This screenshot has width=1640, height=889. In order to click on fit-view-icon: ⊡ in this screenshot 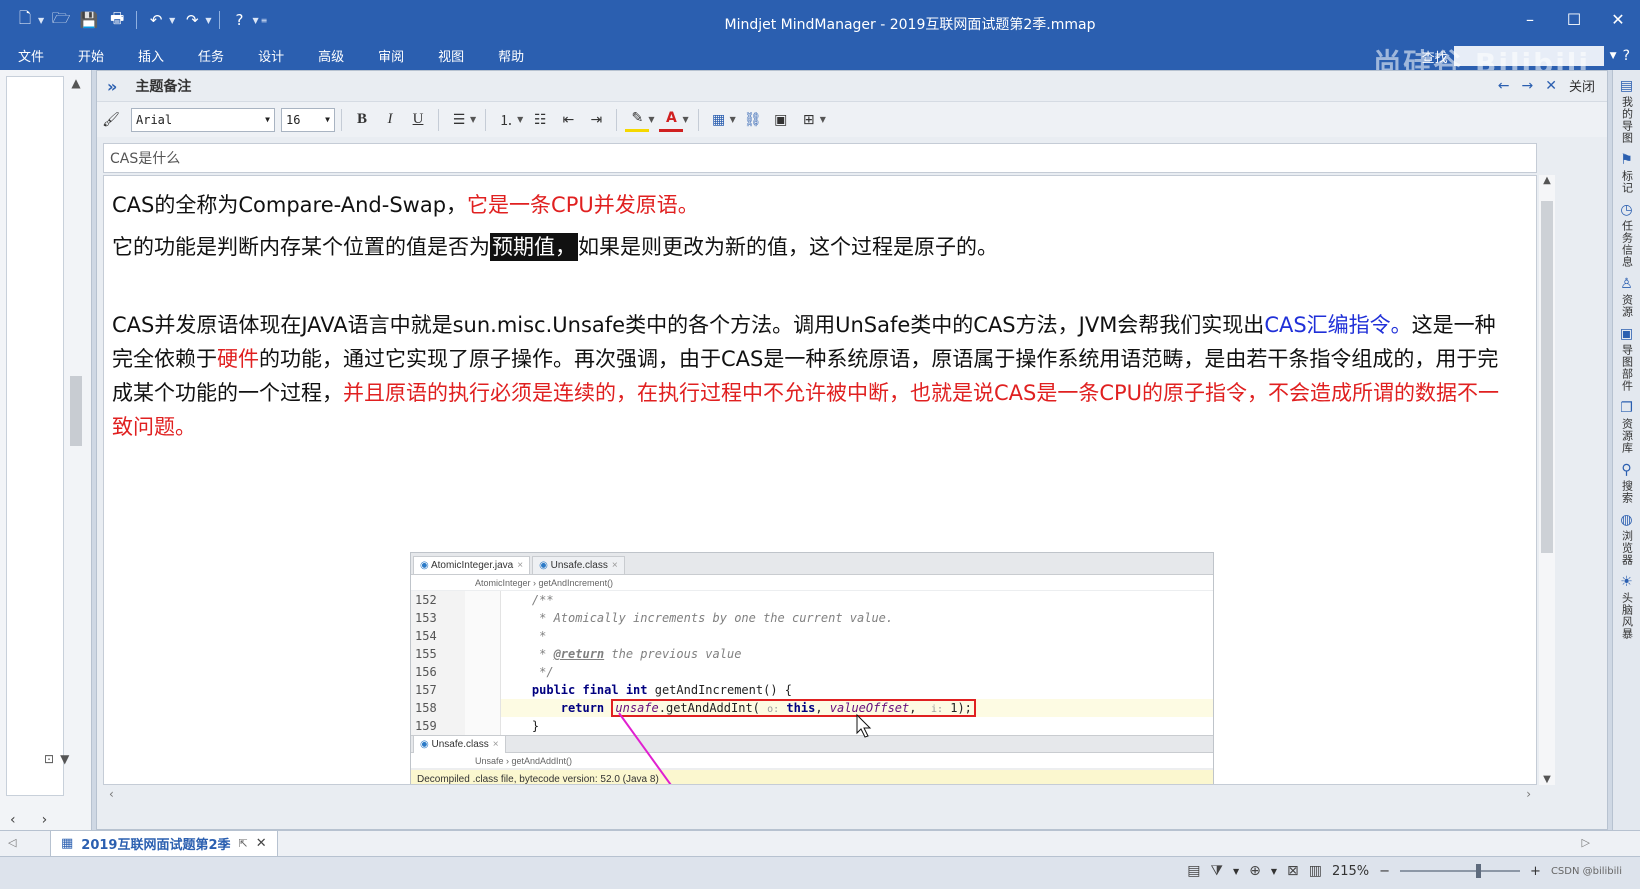, I will do `click(49, 759)`.